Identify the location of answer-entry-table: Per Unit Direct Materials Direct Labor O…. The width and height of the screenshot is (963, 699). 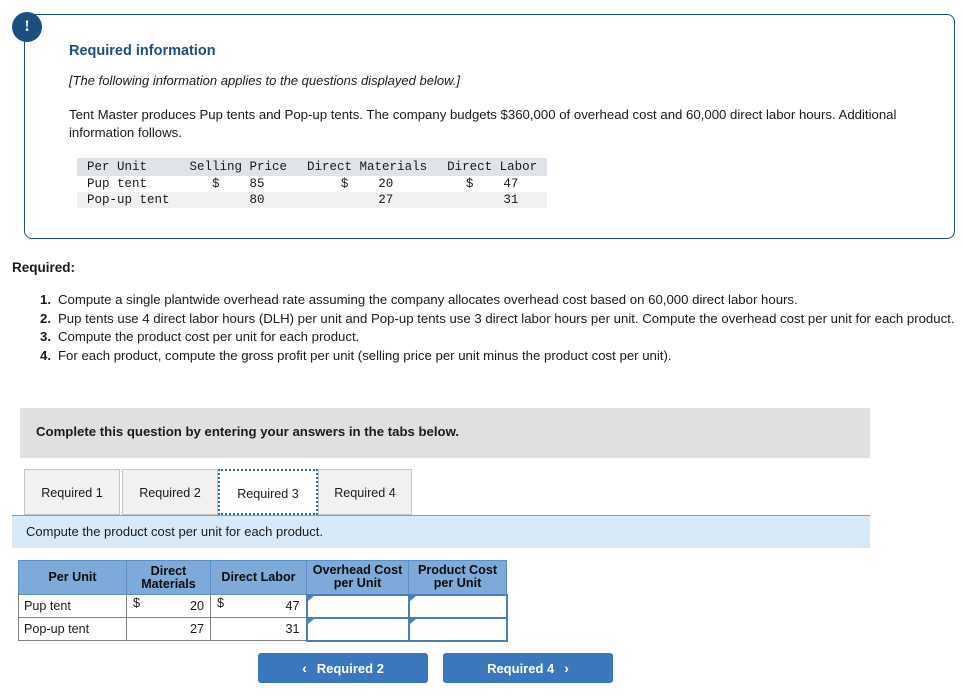
(263, 601).